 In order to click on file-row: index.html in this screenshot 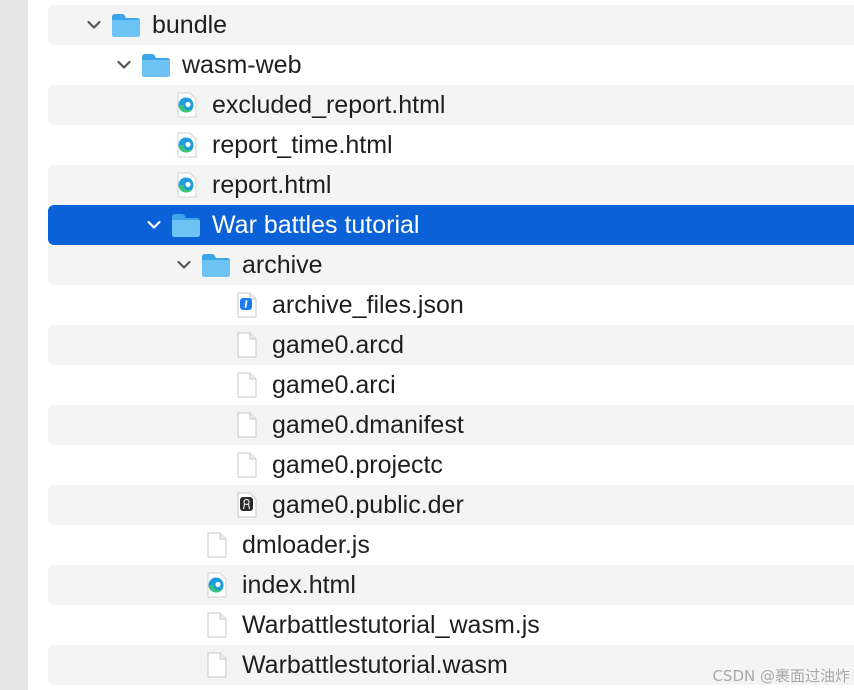, I will do `click(427, 585)`.